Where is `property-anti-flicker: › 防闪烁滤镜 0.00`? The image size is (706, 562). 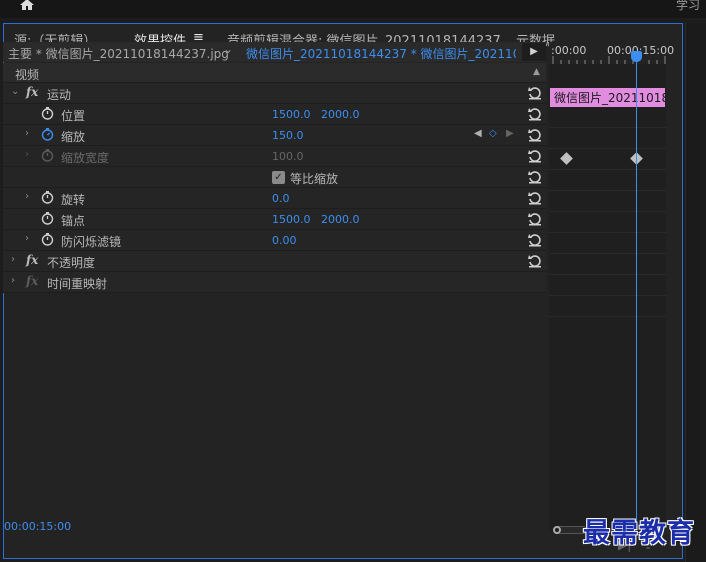 property-anti-flicker: › 防闪烁滤镜 0.00 is located at coordinates (274, 240).